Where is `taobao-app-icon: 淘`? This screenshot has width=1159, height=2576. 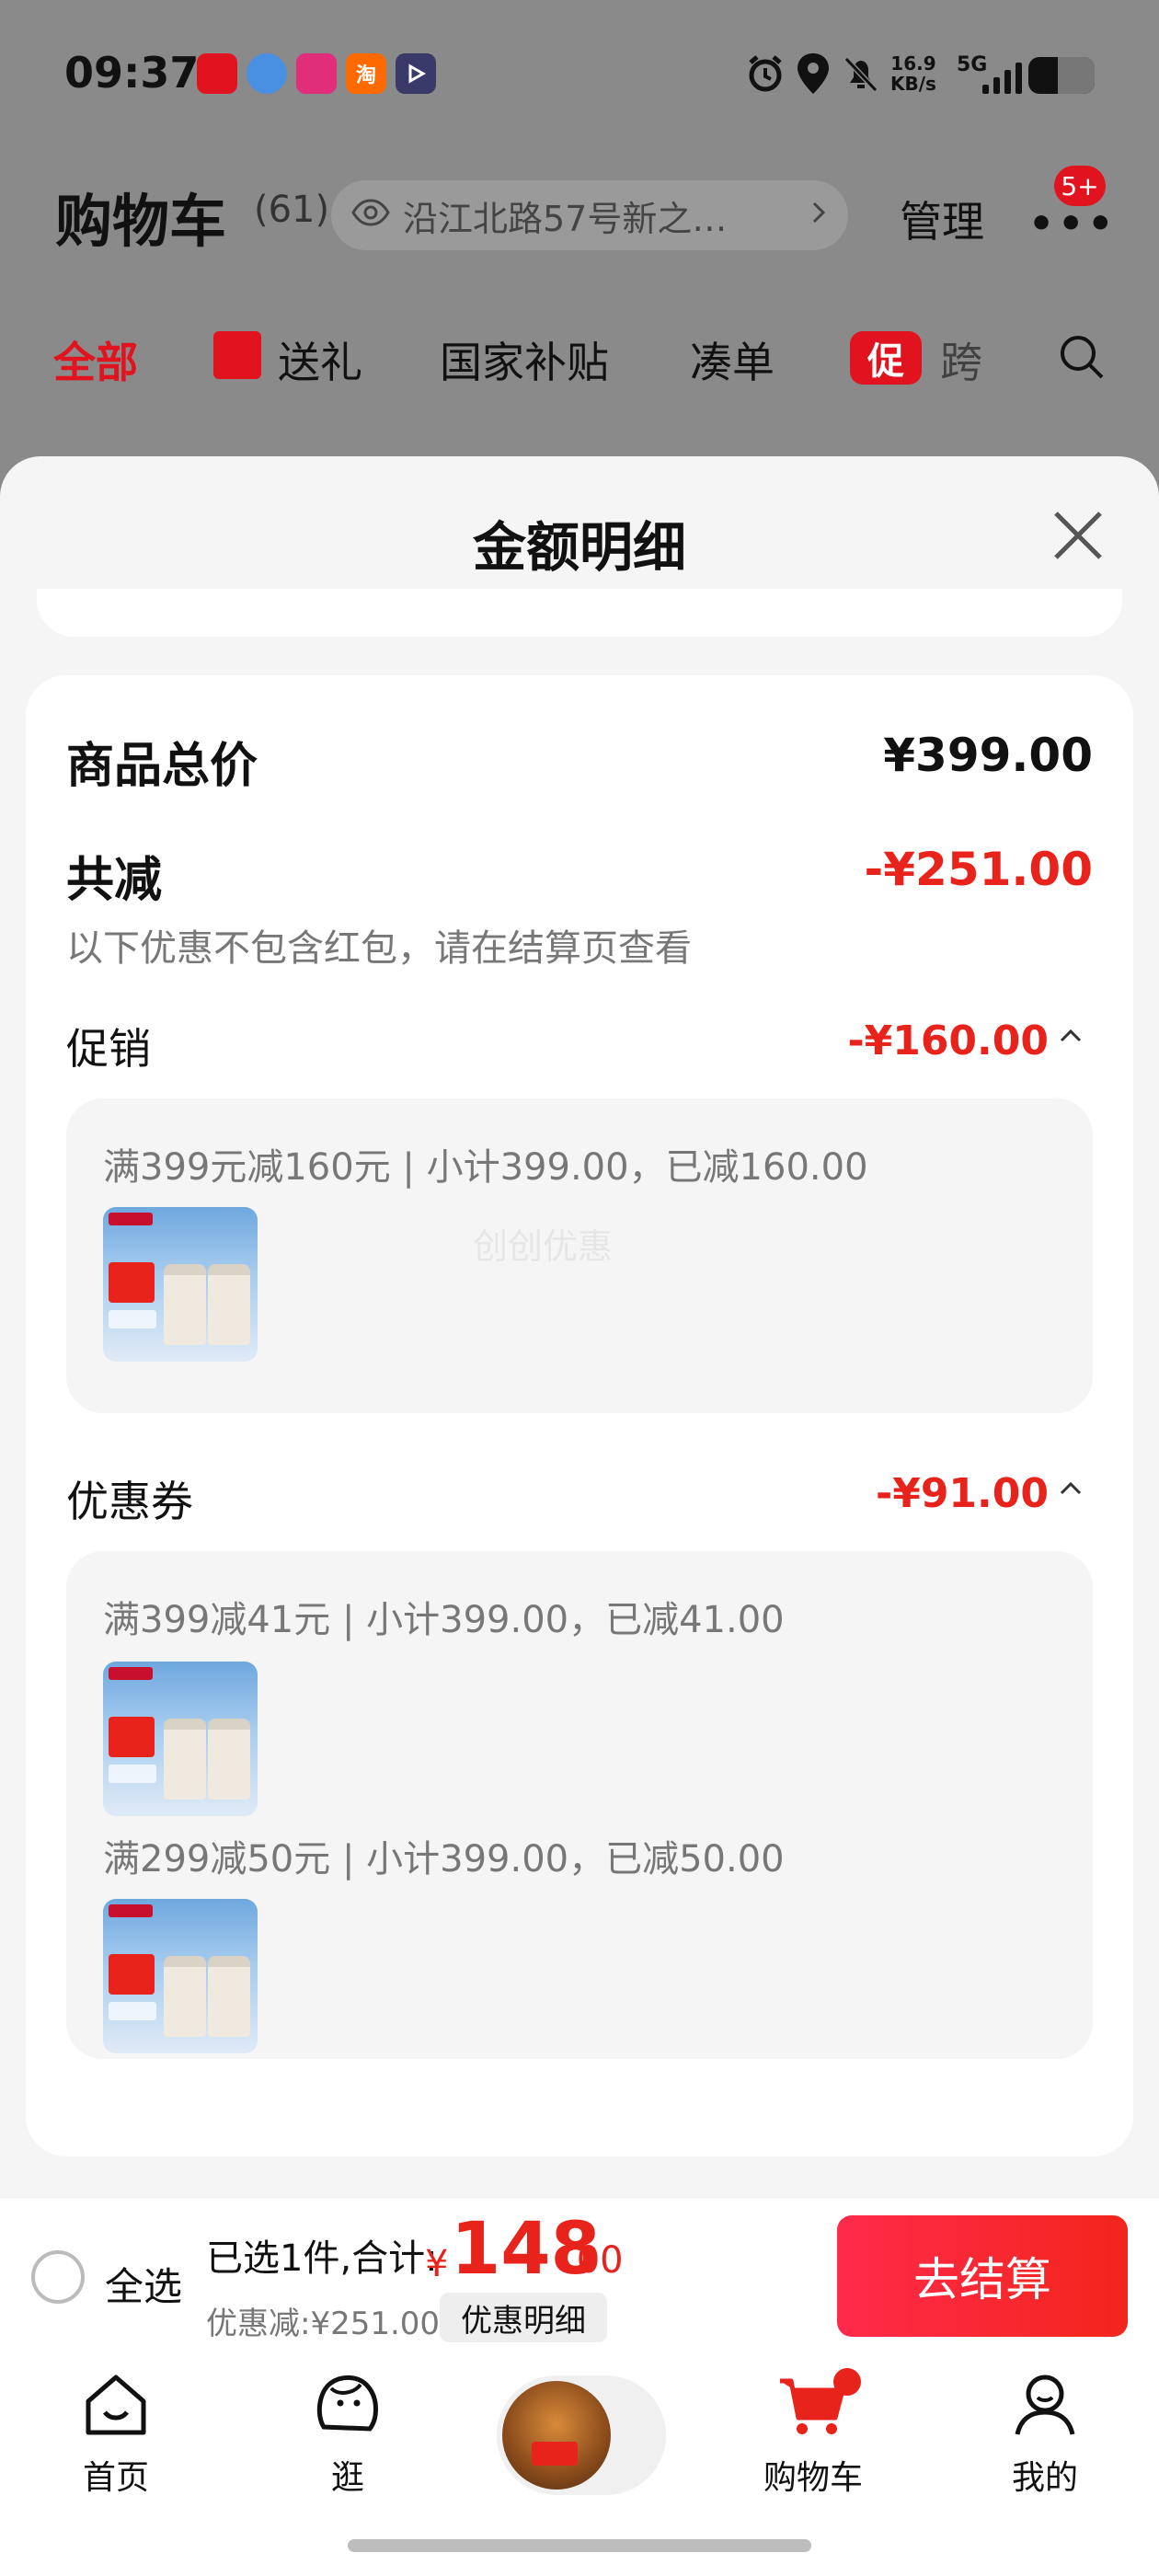 taobao-app-icon: 淘 is located at coordinates (366, 73).